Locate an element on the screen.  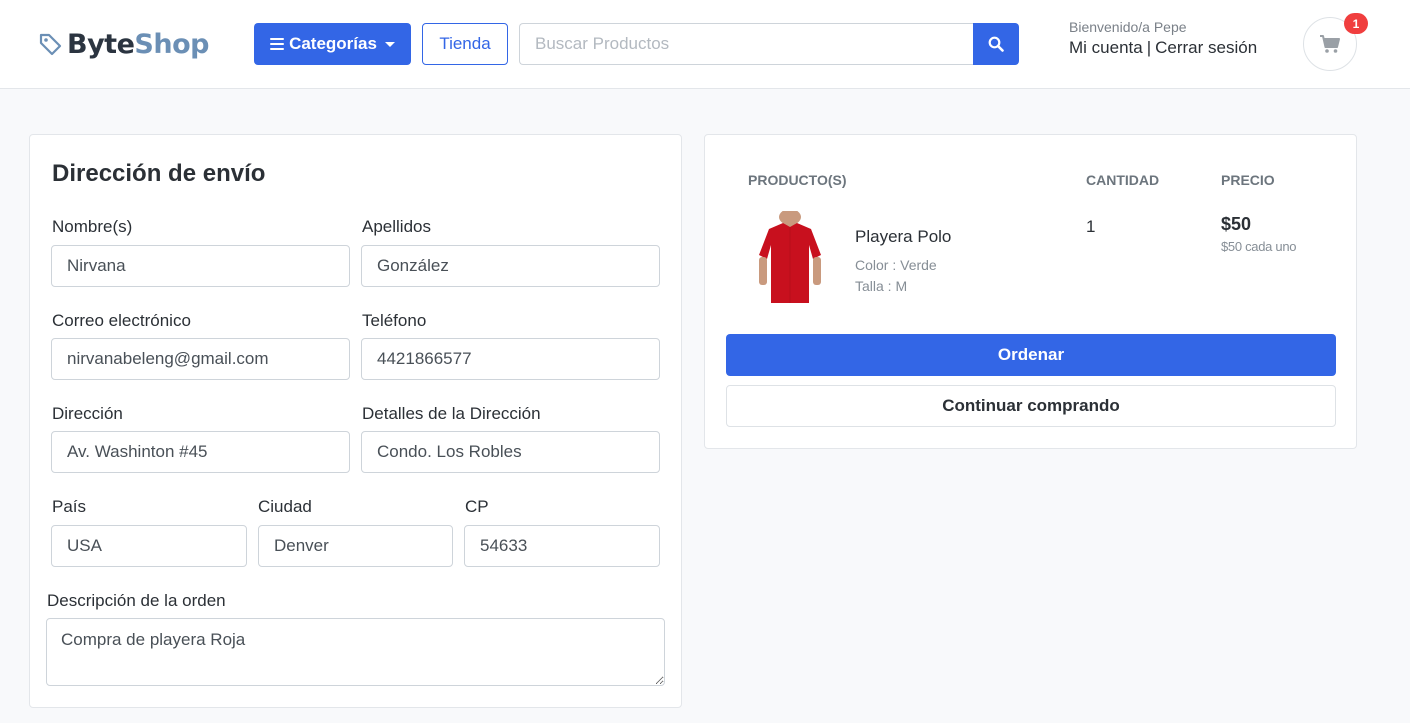
continue-shopping-button: Continuar comprando is located at coordinates (1031, 406).